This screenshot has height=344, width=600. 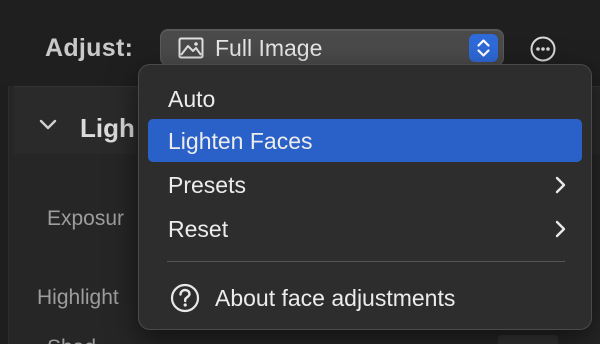 I want to click on menu-item-lighten-faces: Lighten Faces, so click(x=365, y=140).